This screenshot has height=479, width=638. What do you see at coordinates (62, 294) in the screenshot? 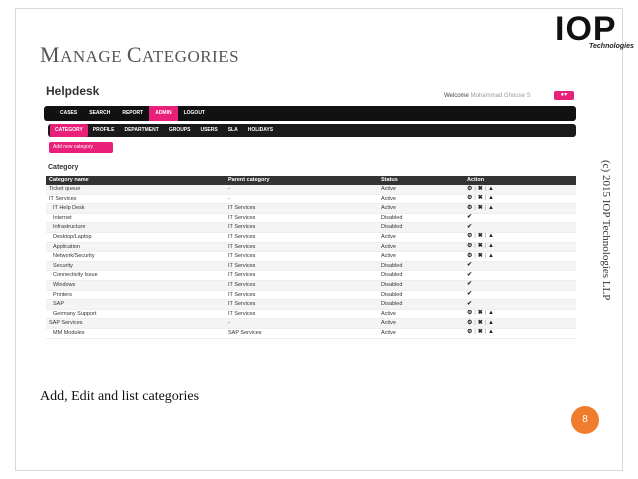
I see `category-name: Printers` at bounding box center [62, 294].